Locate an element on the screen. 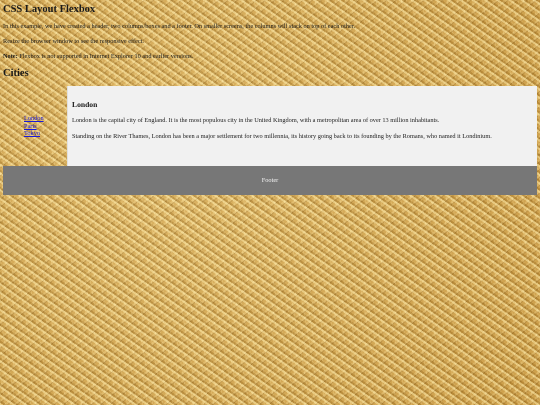  note-label: Note: is located at coordinates (10, 56).